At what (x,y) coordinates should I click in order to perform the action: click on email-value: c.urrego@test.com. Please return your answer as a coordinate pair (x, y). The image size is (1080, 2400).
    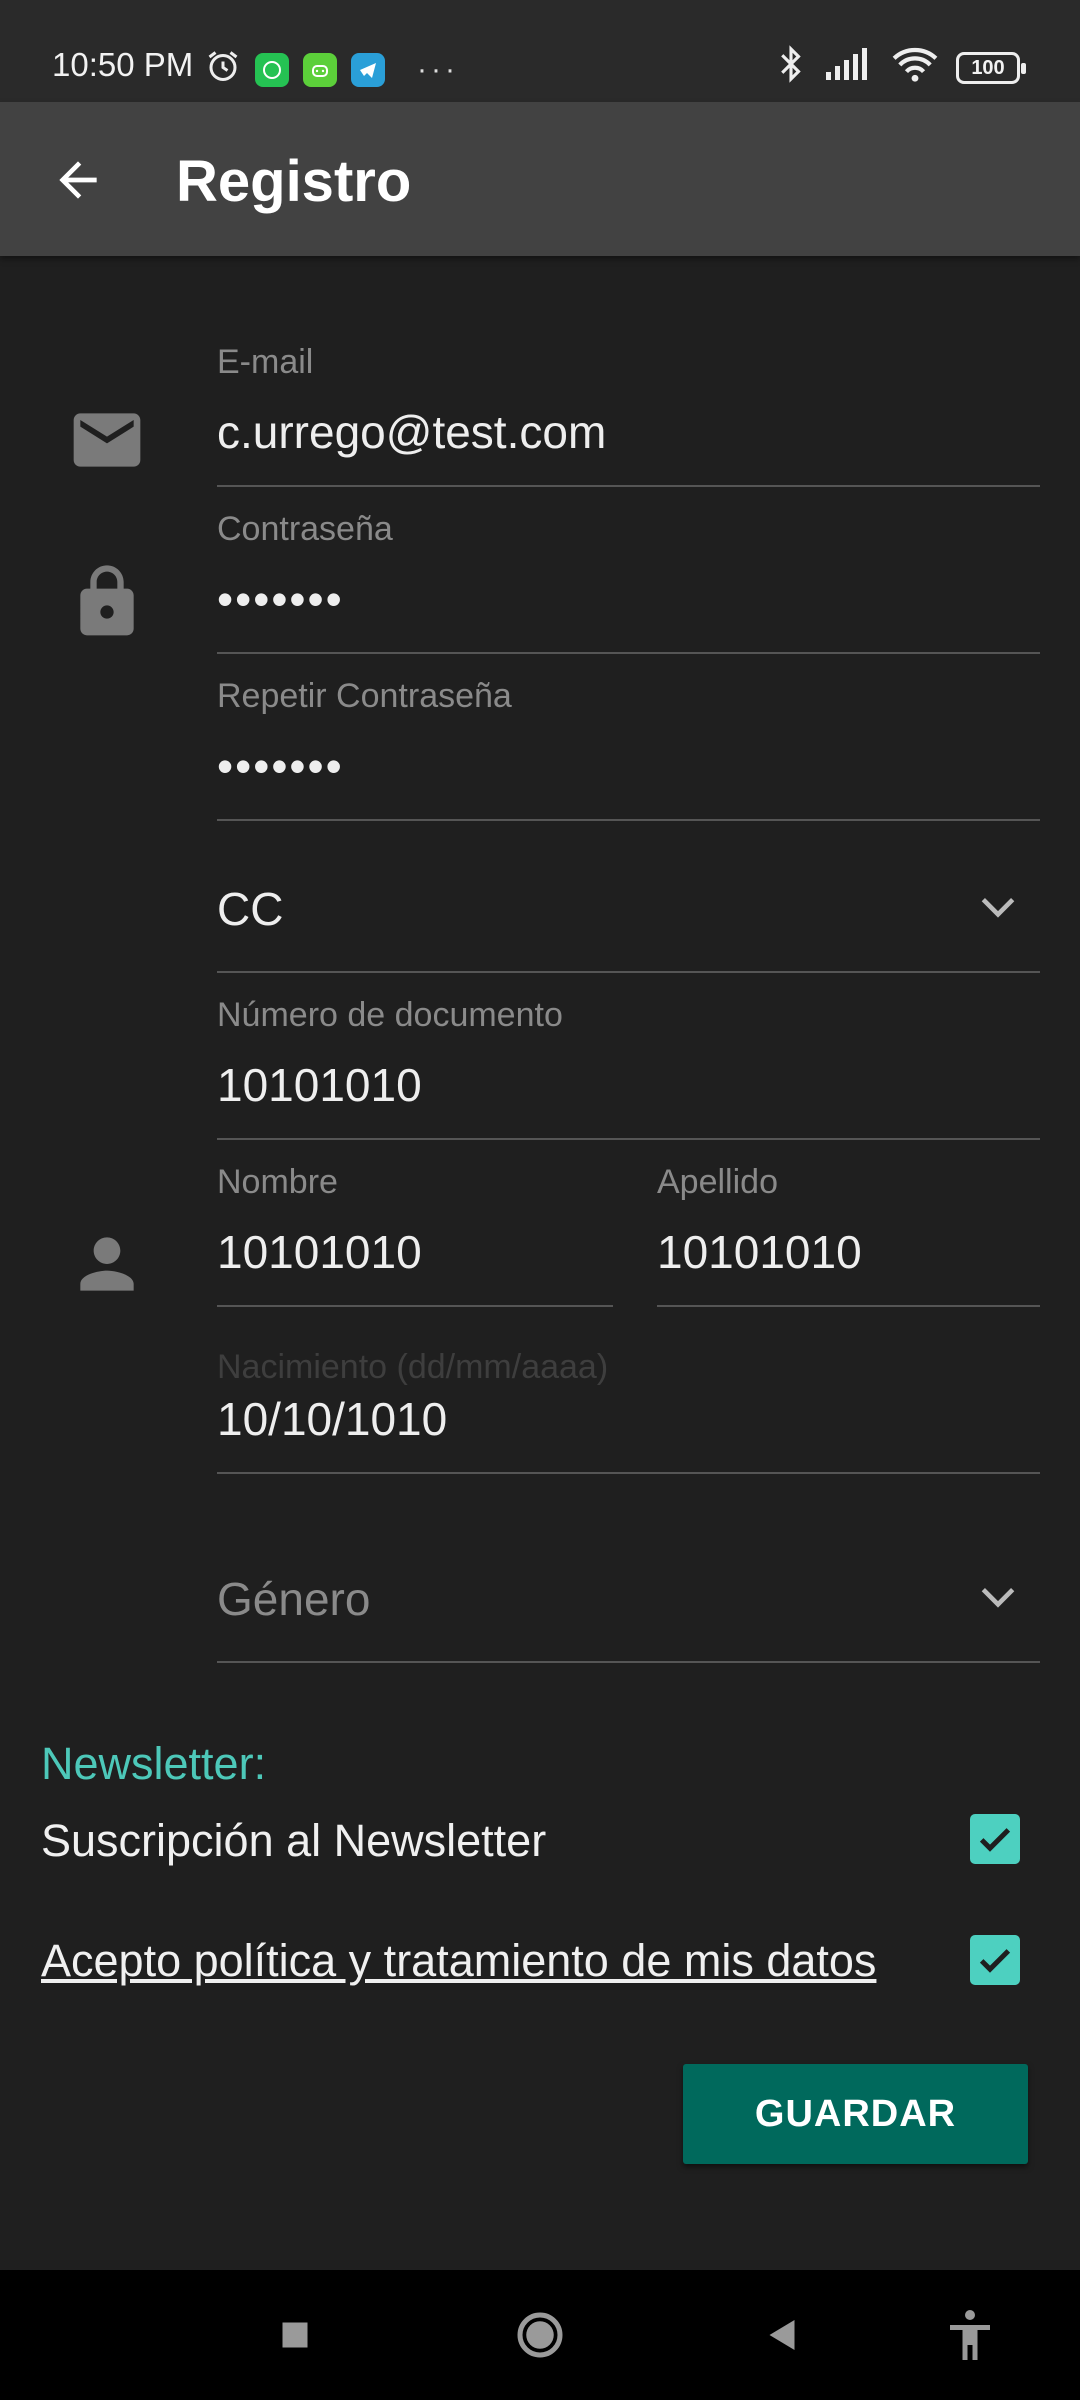
    Looking at the image, I should click on (411, 432).